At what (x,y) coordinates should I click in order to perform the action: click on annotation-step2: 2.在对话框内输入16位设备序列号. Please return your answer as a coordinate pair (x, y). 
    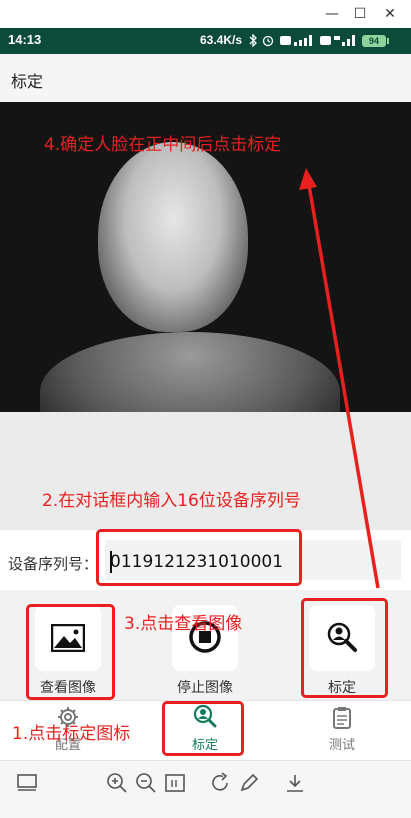
    Looking at the image, I should click on (171, 501).